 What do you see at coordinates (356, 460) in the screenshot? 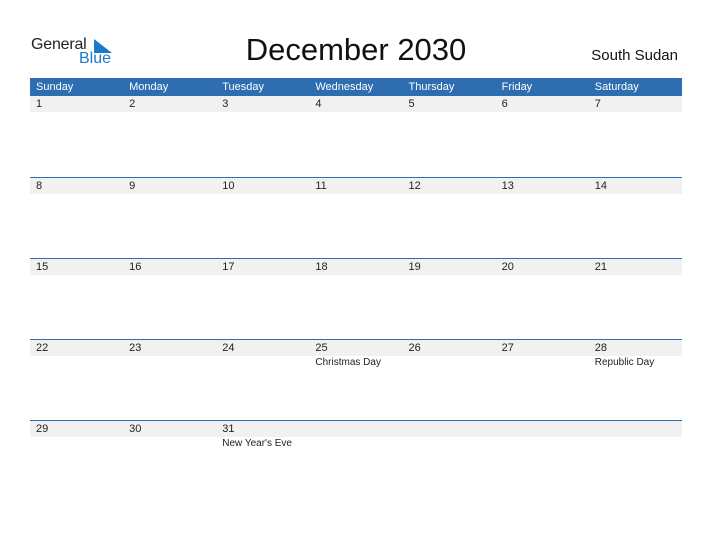
I see `week-row: 29 30 31 New Year's Eve` at bounding box center [356, 460].